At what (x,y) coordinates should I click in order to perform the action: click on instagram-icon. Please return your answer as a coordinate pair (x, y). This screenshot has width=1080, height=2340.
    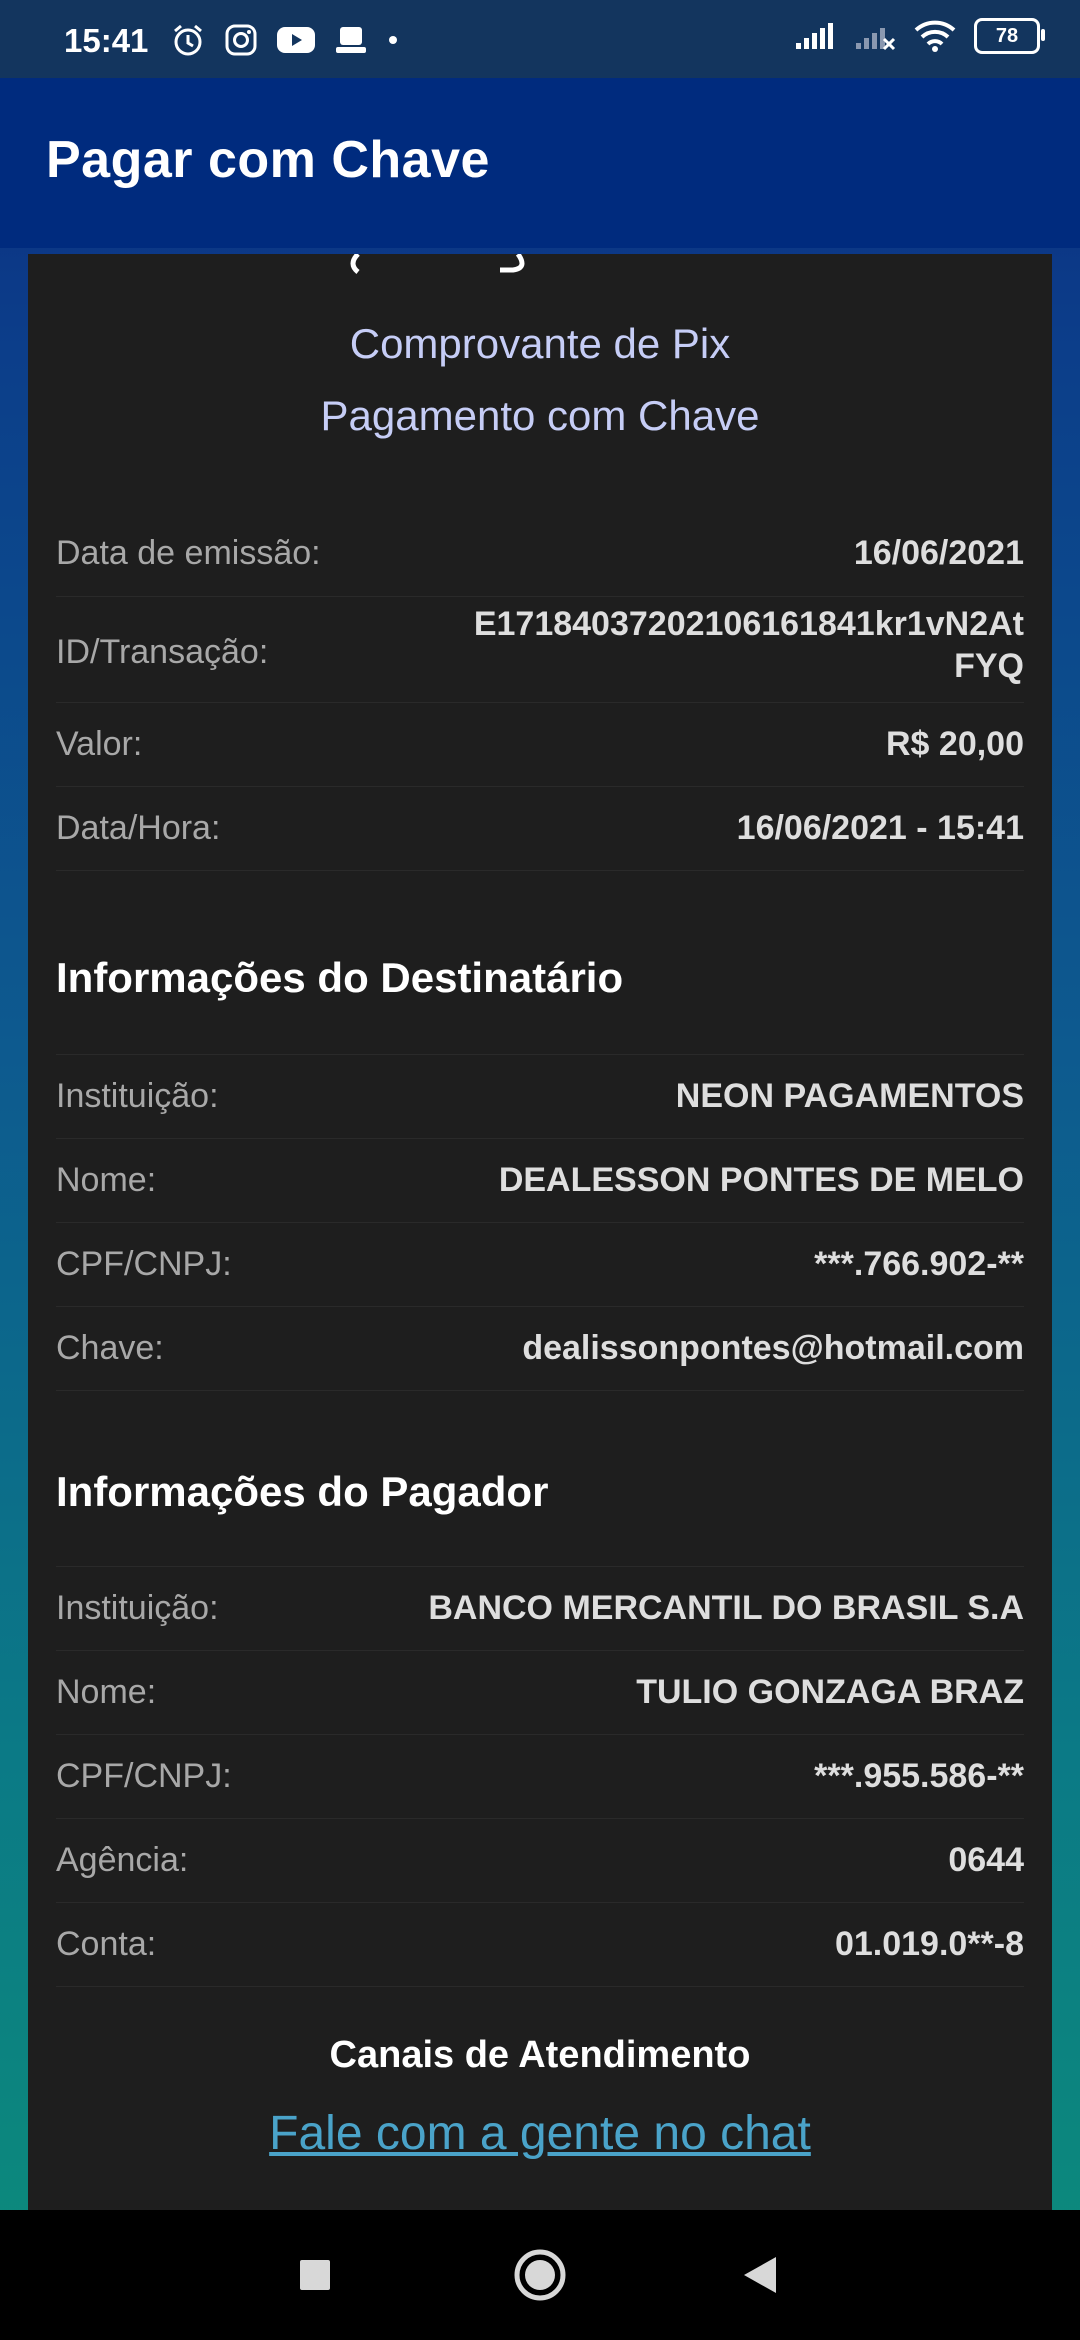
    Looking at the image, I should click on (241, 40).